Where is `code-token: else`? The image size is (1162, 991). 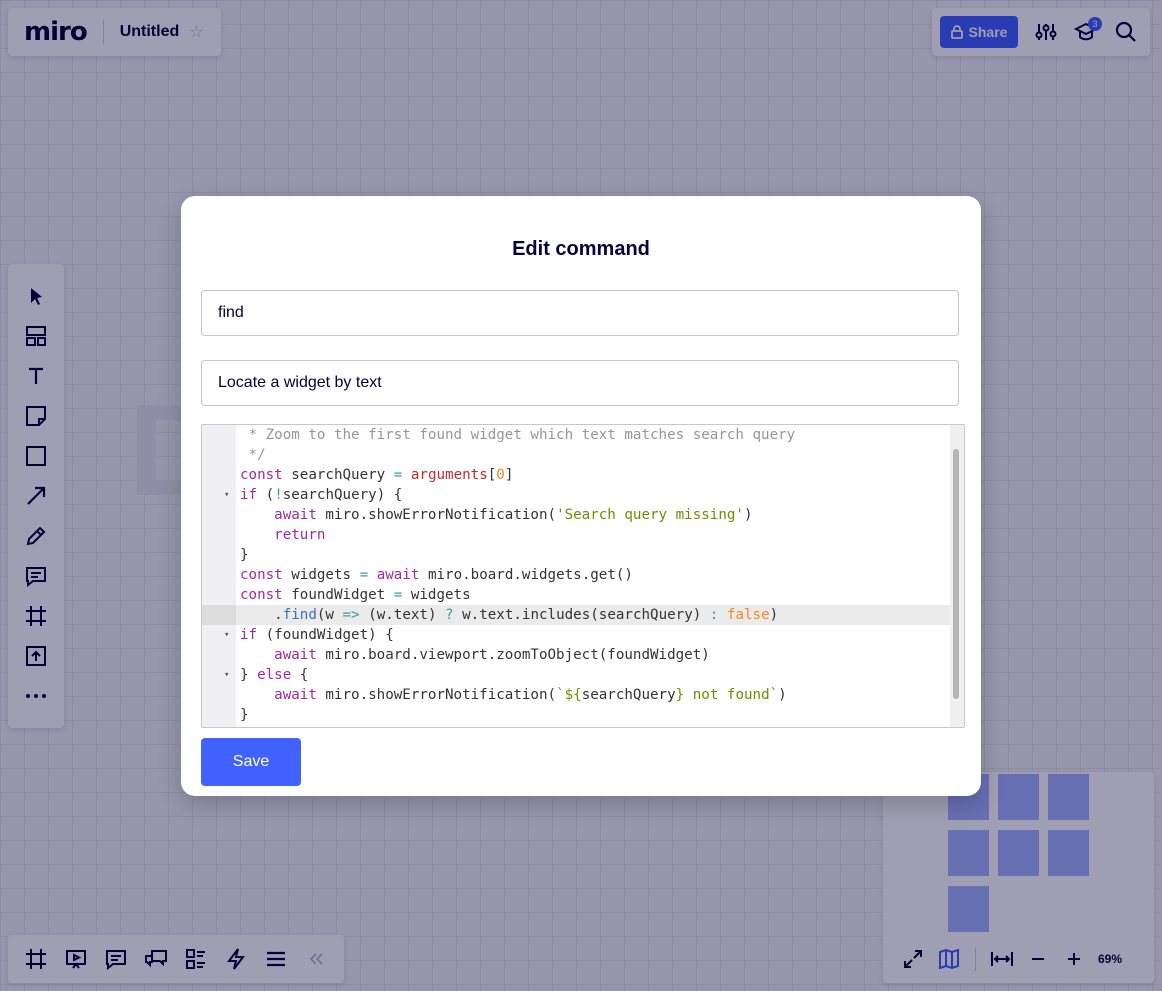 code-token: else is located at coordinates (274, 675).